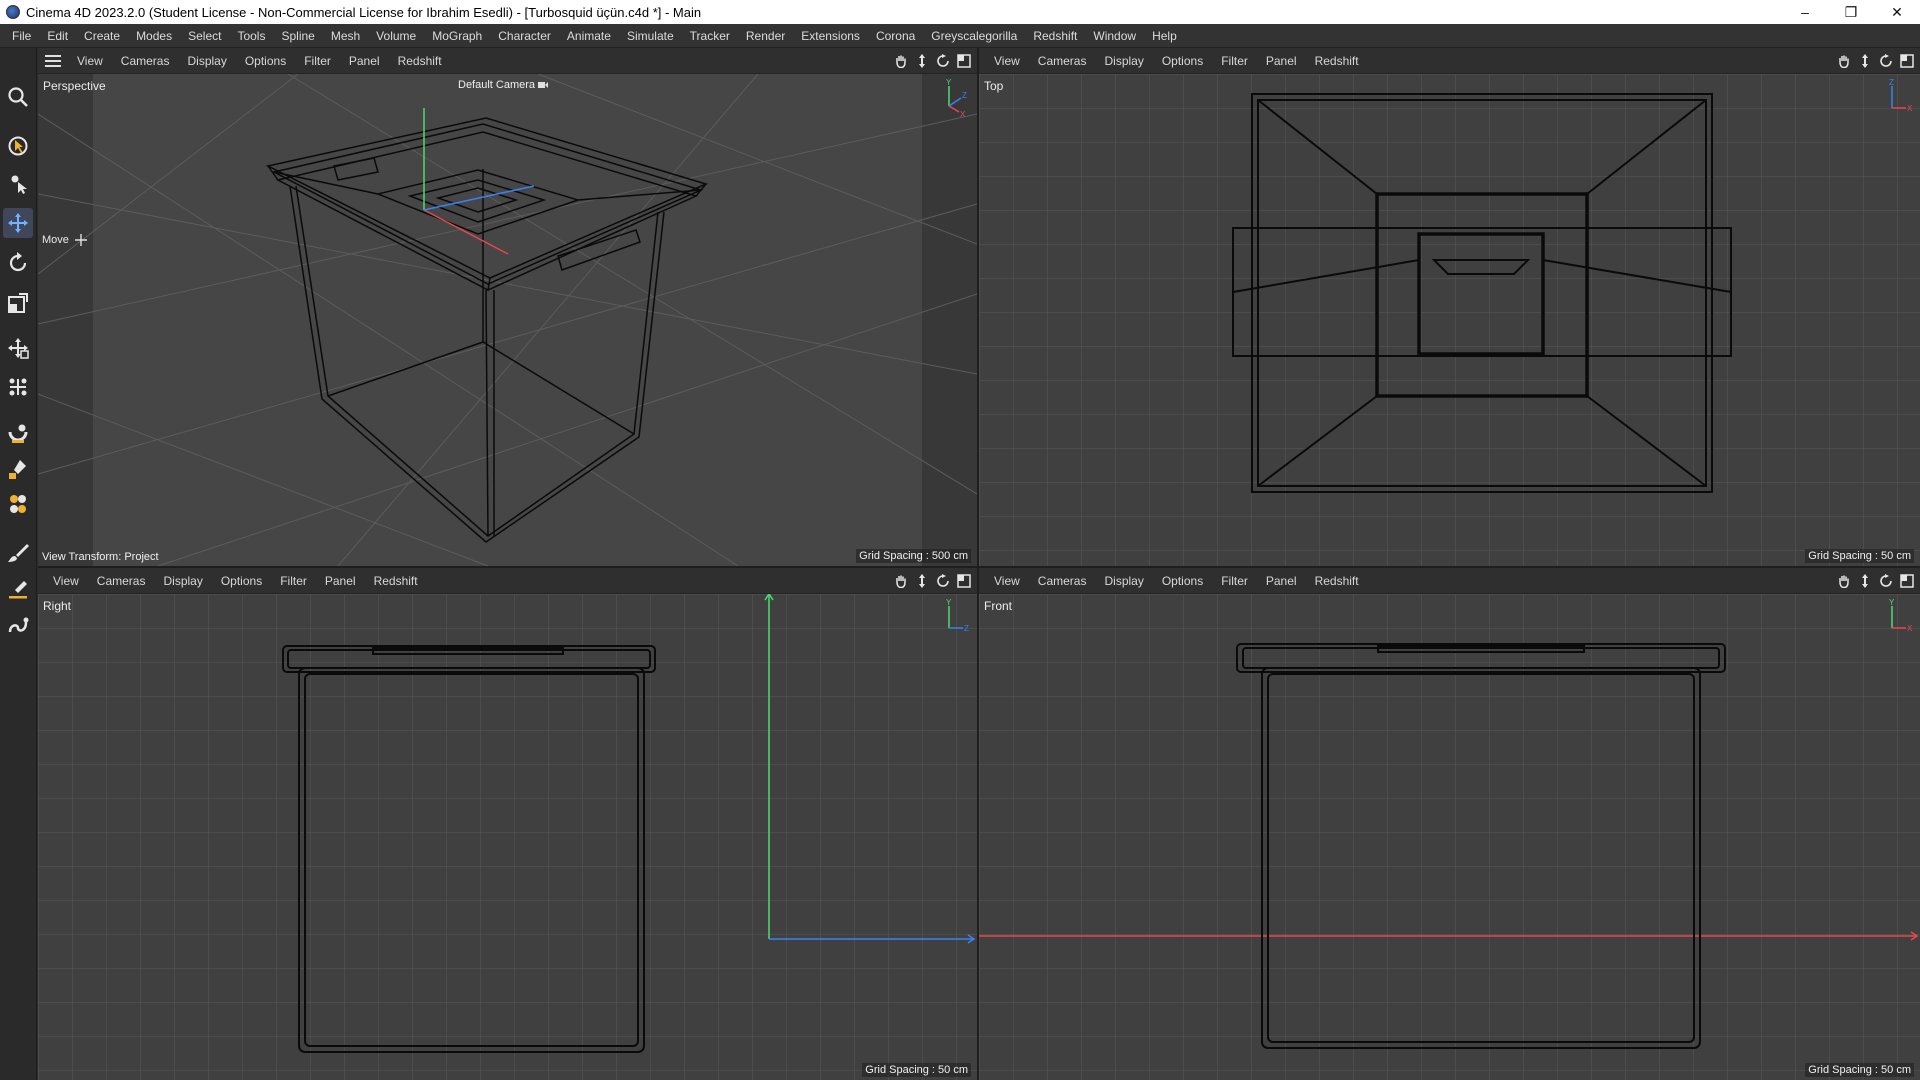 This screenshot has height=1080, width=1920. Describe the element at coordinates (1805, 12) in the screenshot. I see `minimize-button: –` at that location.